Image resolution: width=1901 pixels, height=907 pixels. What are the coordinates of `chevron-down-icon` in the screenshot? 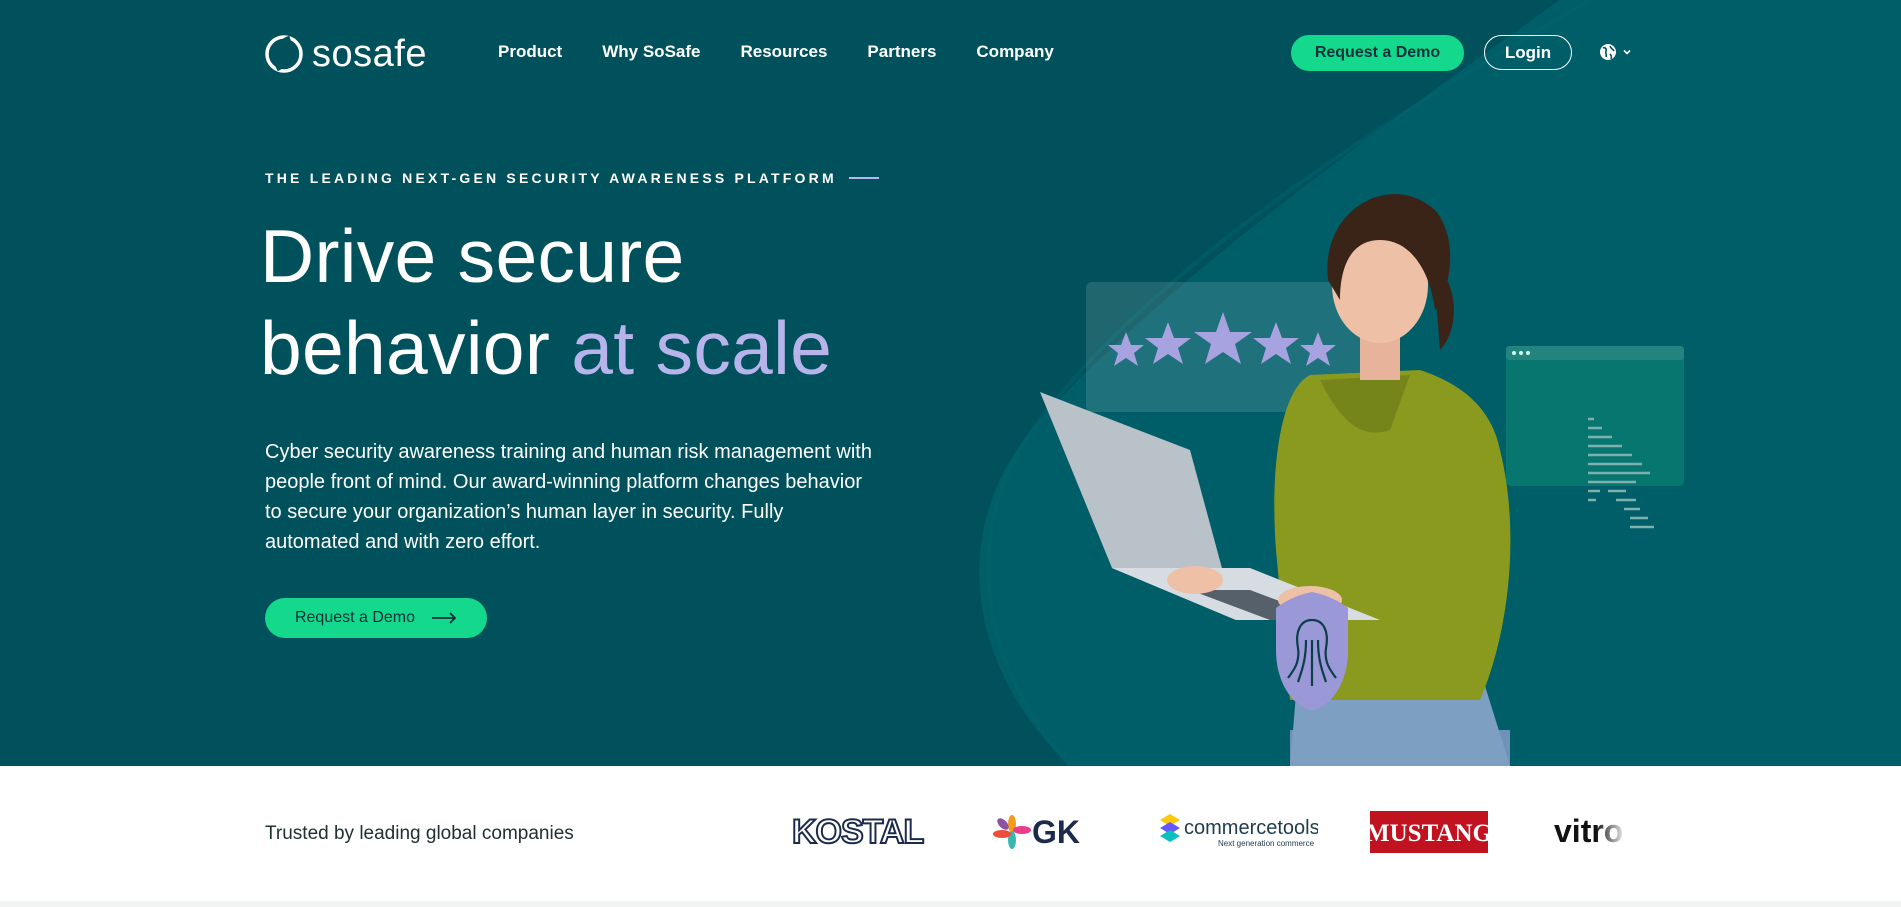 It's located at (1627, 52).